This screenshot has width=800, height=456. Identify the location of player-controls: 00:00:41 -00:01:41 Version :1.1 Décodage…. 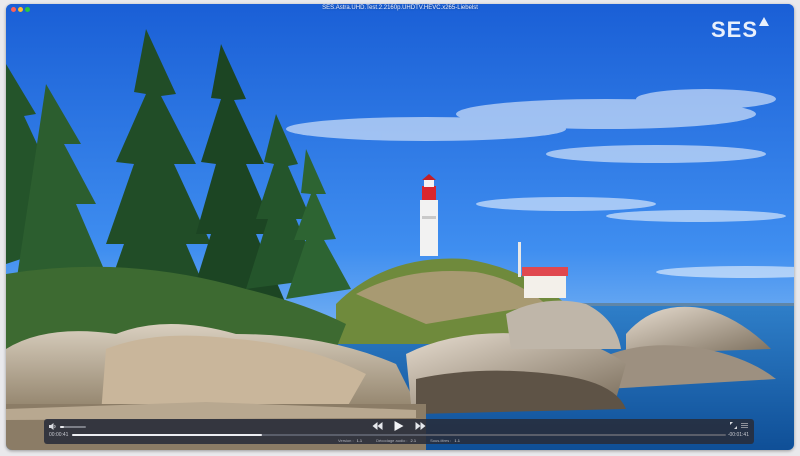
(399, 431).